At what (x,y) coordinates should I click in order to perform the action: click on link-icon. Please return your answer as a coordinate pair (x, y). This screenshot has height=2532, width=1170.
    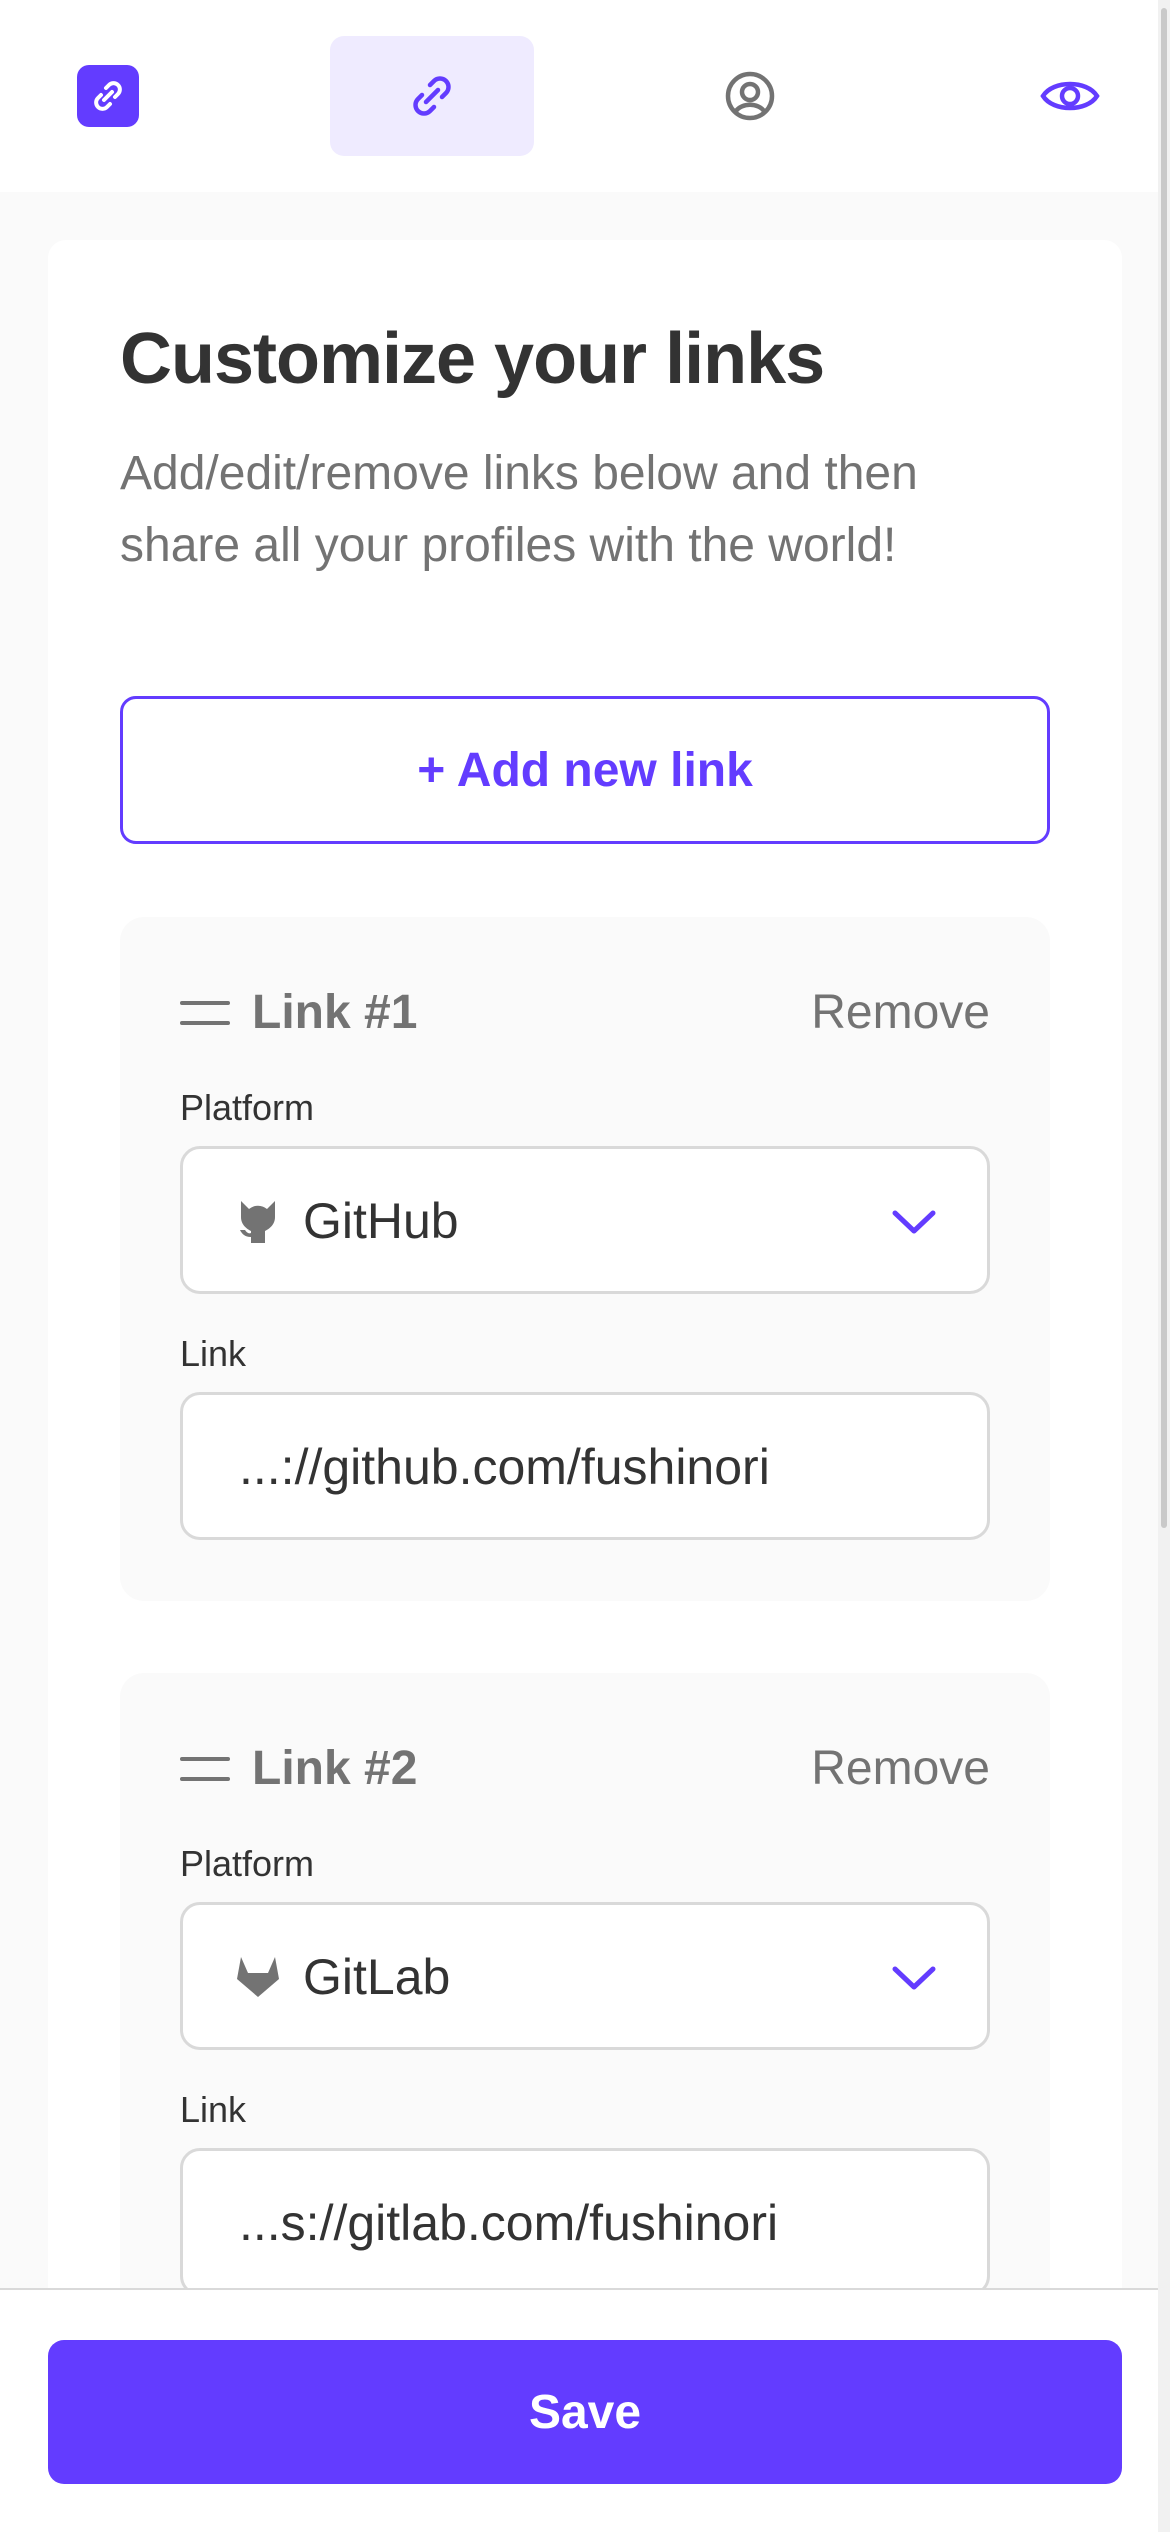
    Looking at the image, I should click on (432, 96).